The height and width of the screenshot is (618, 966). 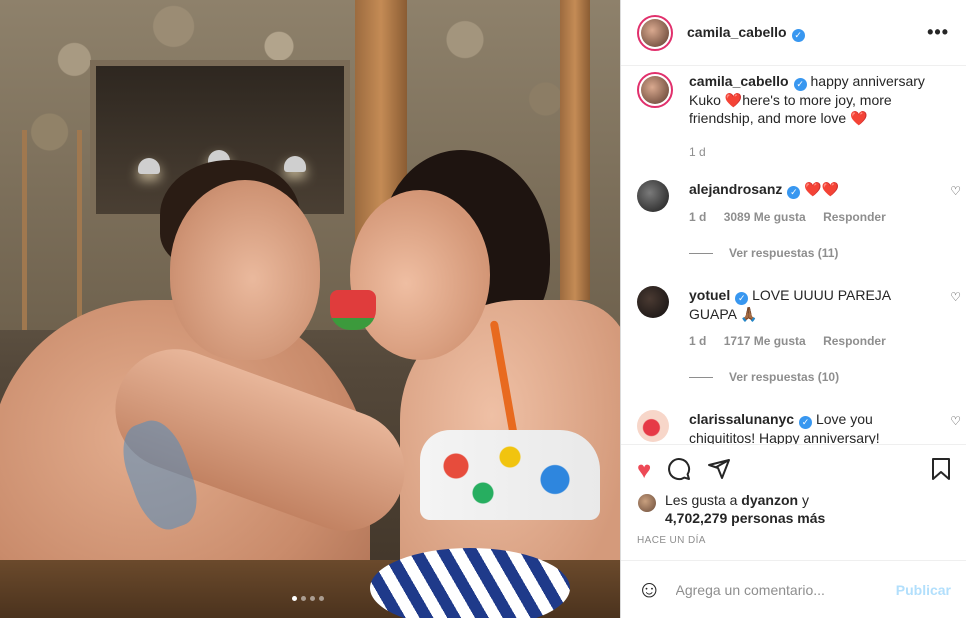 What do you see at coordinates (719, 472) in the screenshot?
I see `share-plane-icon` at bounding box center [719, 472].